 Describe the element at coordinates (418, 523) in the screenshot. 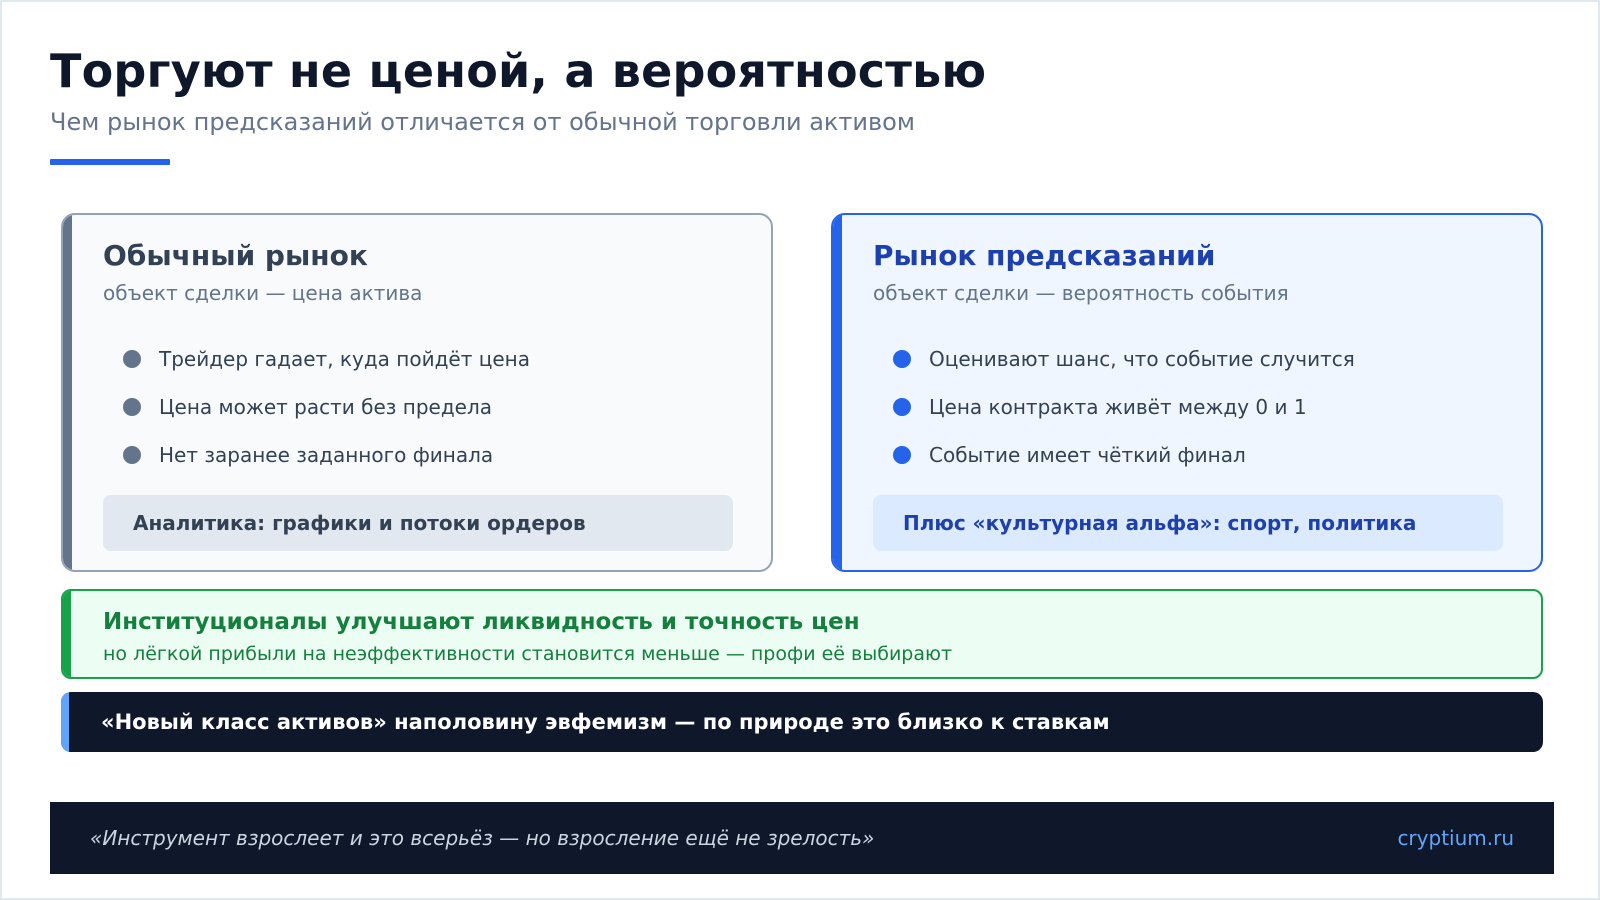

I see `card-note: Аналитика: графики и потоки ордеров` at that location.